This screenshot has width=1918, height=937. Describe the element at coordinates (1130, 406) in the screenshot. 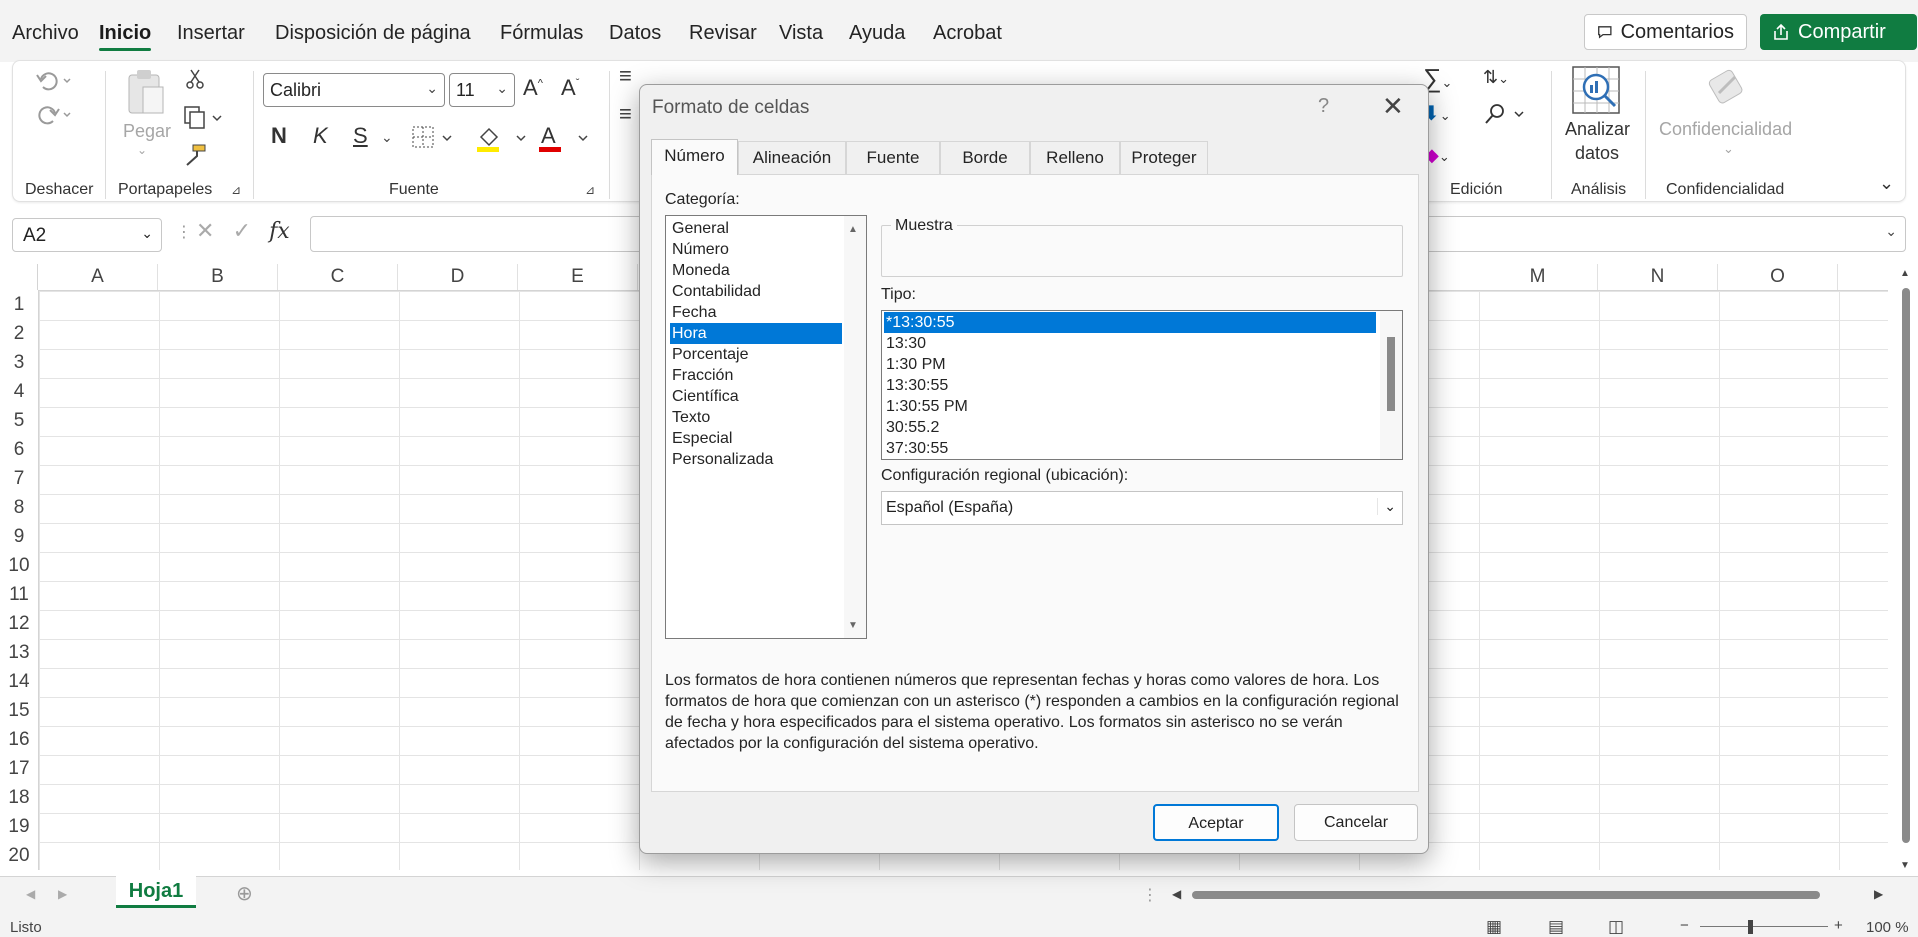

I see `type-item: 1:30:55 PM` at that location.